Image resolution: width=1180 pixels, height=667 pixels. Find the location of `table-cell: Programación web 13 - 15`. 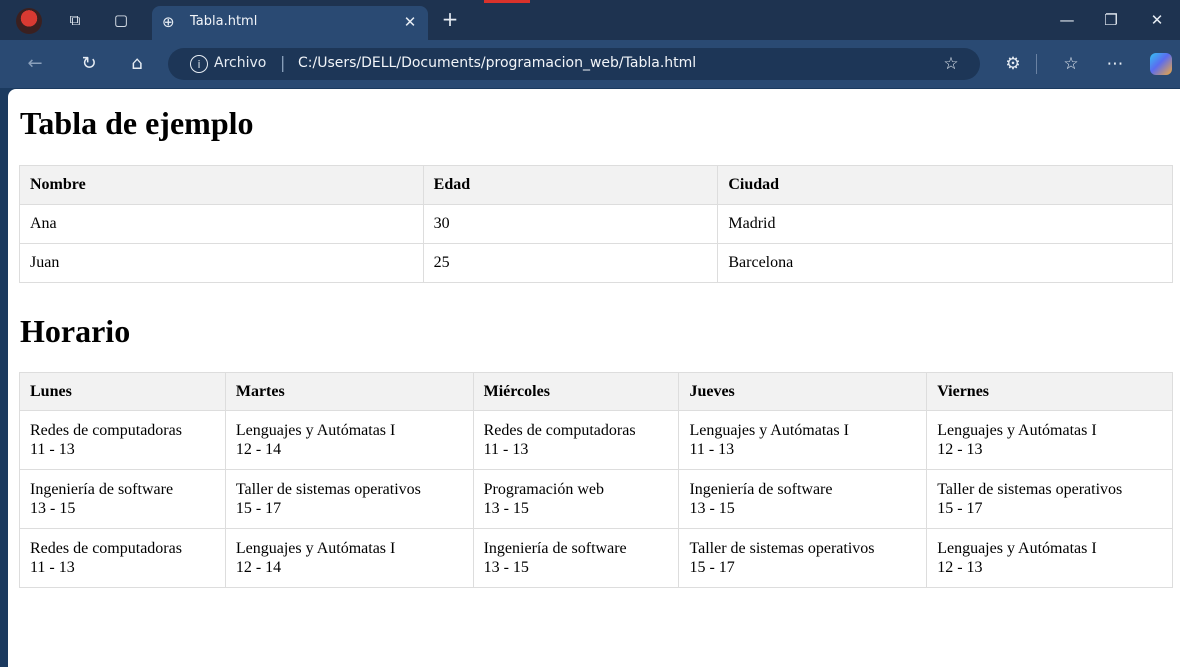

table-cell: Programación web 13 - 15 is located at coordinates (576, 499).